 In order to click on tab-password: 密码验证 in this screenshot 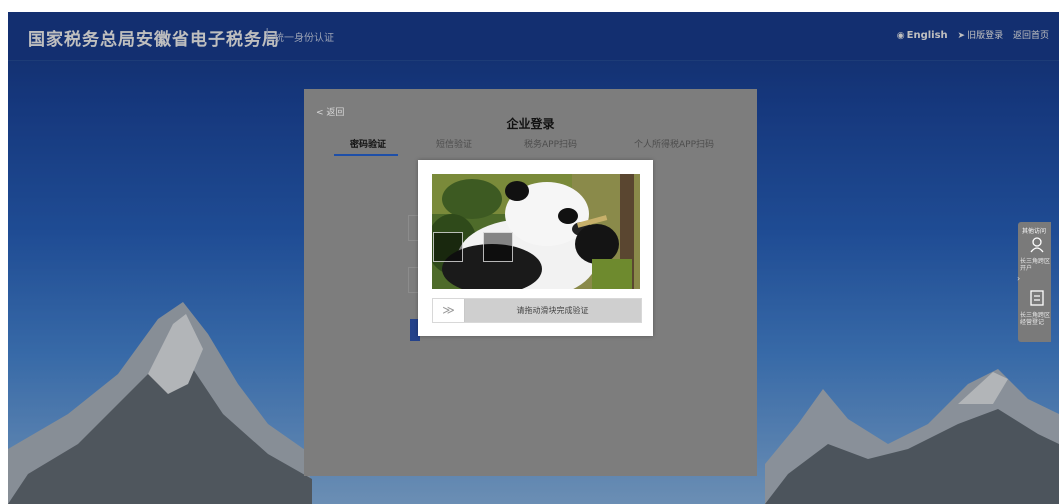, I will do `click(368, 143)`.